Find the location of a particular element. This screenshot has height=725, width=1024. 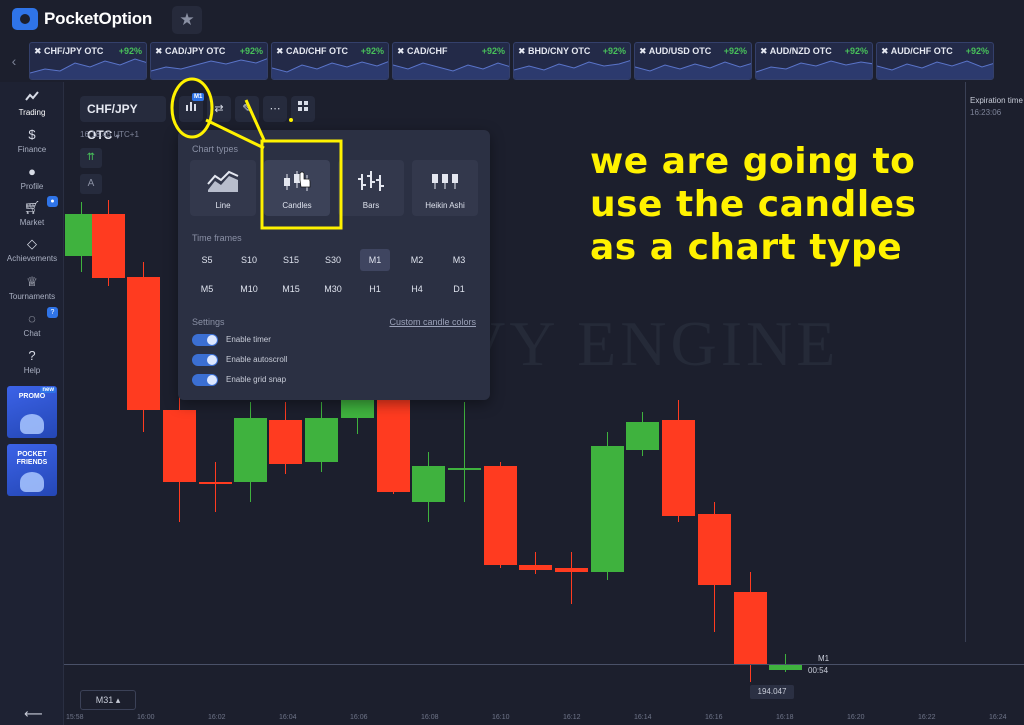

chart-type-label: Candles is located at coordinates (297, 205).